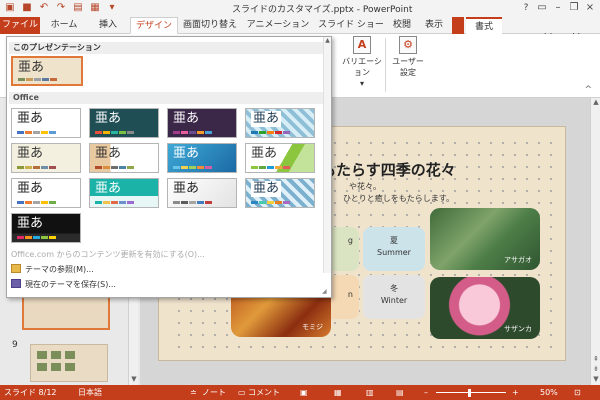 The width and height of the screenshot is (600, 400). Describe the element at coordinates (361, 83) in the screenshot. I see `dropdown-arrow-icon: ▾` at that location.